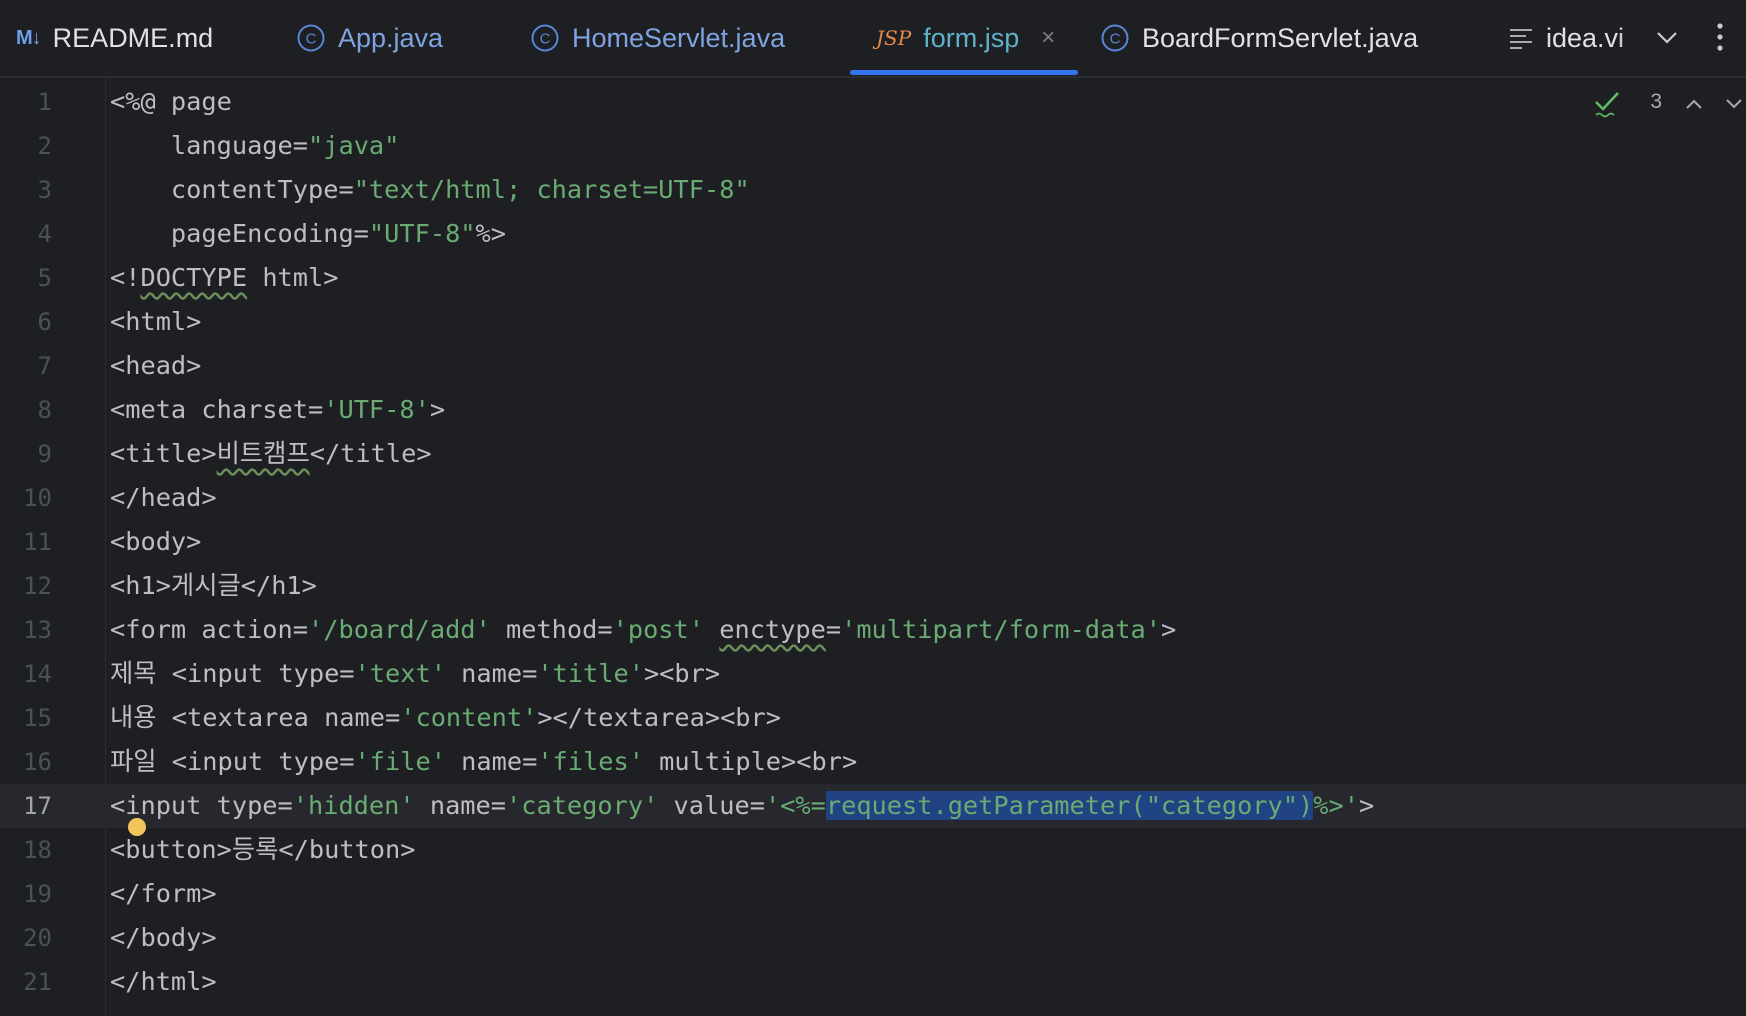  What do you see at coordinates (873, 542) in the screenshot?
I see `code-line: 11 <body>` at bounding box center [873, 542].